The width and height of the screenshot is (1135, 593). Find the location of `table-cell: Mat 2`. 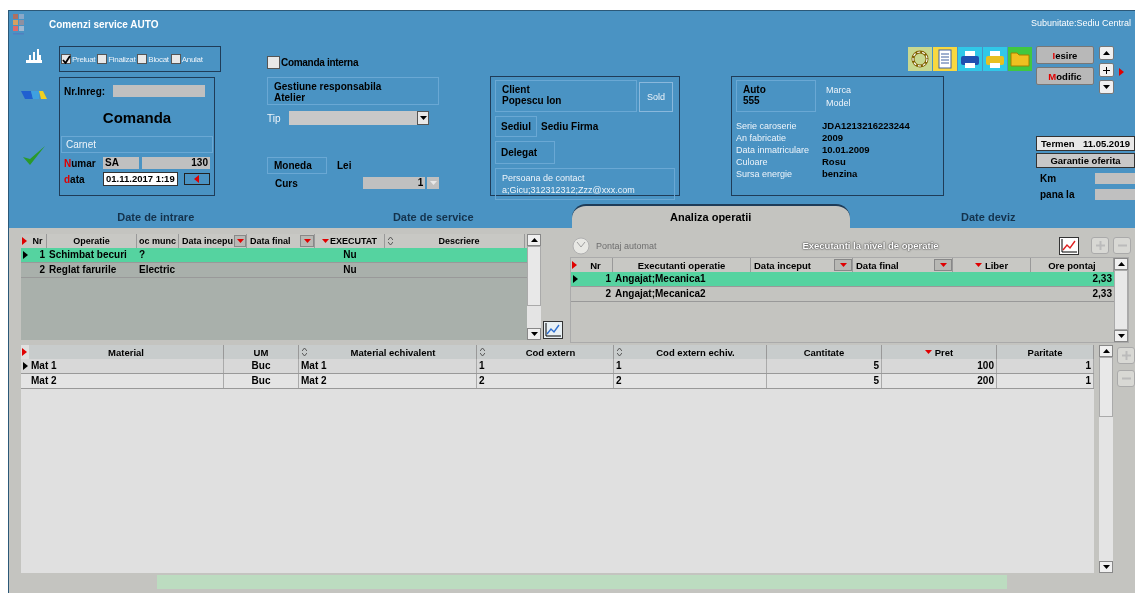

table-cell: Mat 2 is located at coordinates (388, 381).